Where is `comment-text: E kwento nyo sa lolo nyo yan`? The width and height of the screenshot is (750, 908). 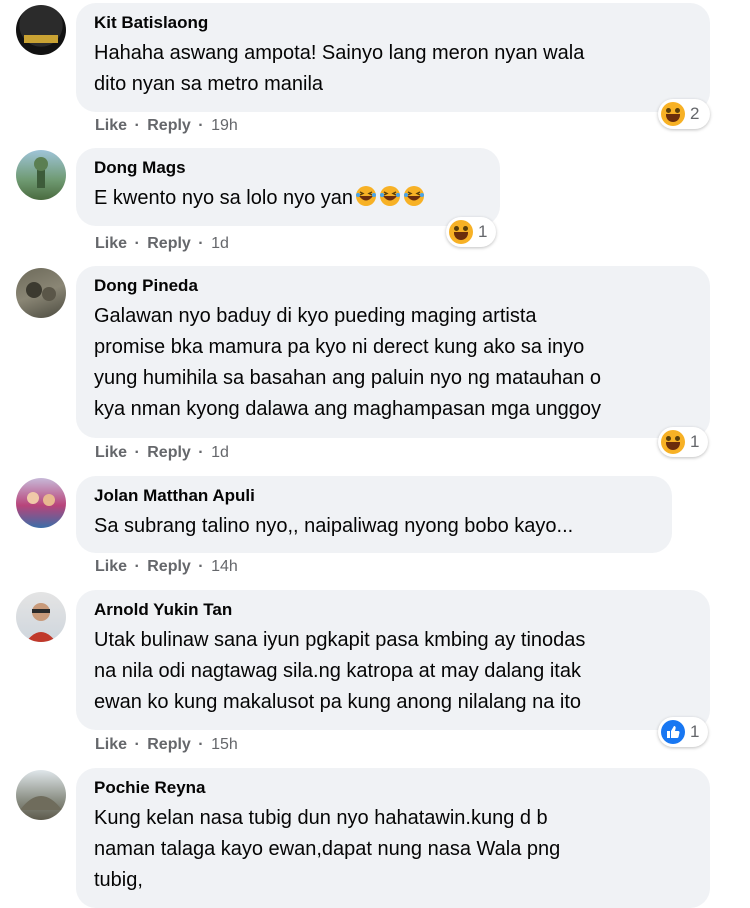 comment-text: E kwento nyo sa lolo nyo yan is located at coordinates (288, 198).